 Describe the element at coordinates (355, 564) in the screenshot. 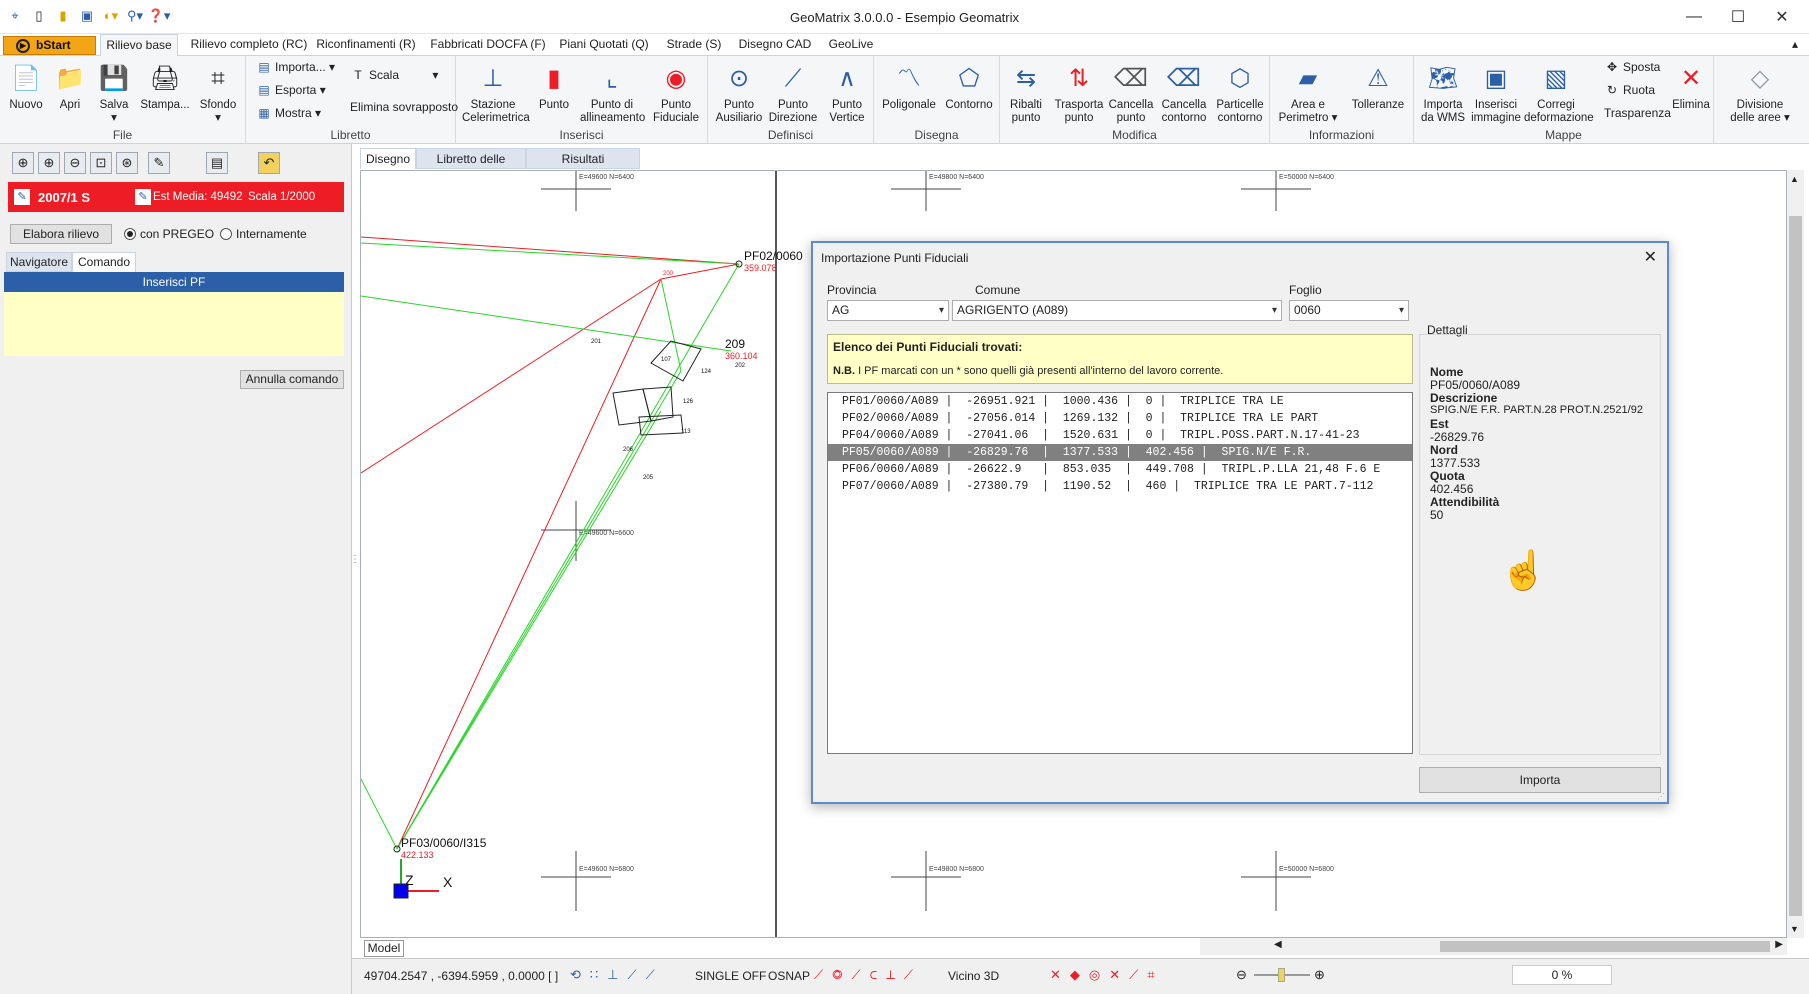

I see `splitter-handle: ⋮` at that location.